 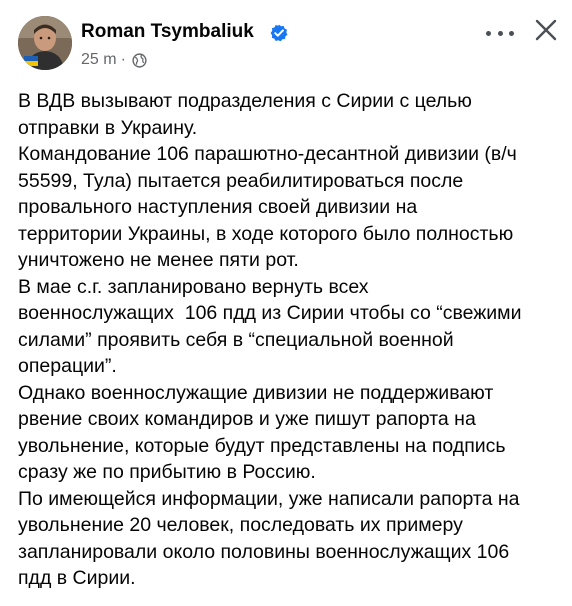 What do you see at coordinates (99, 60) in the screenshot?
I see `timestamp-link: 25 m` at bounding box center [99, 60].